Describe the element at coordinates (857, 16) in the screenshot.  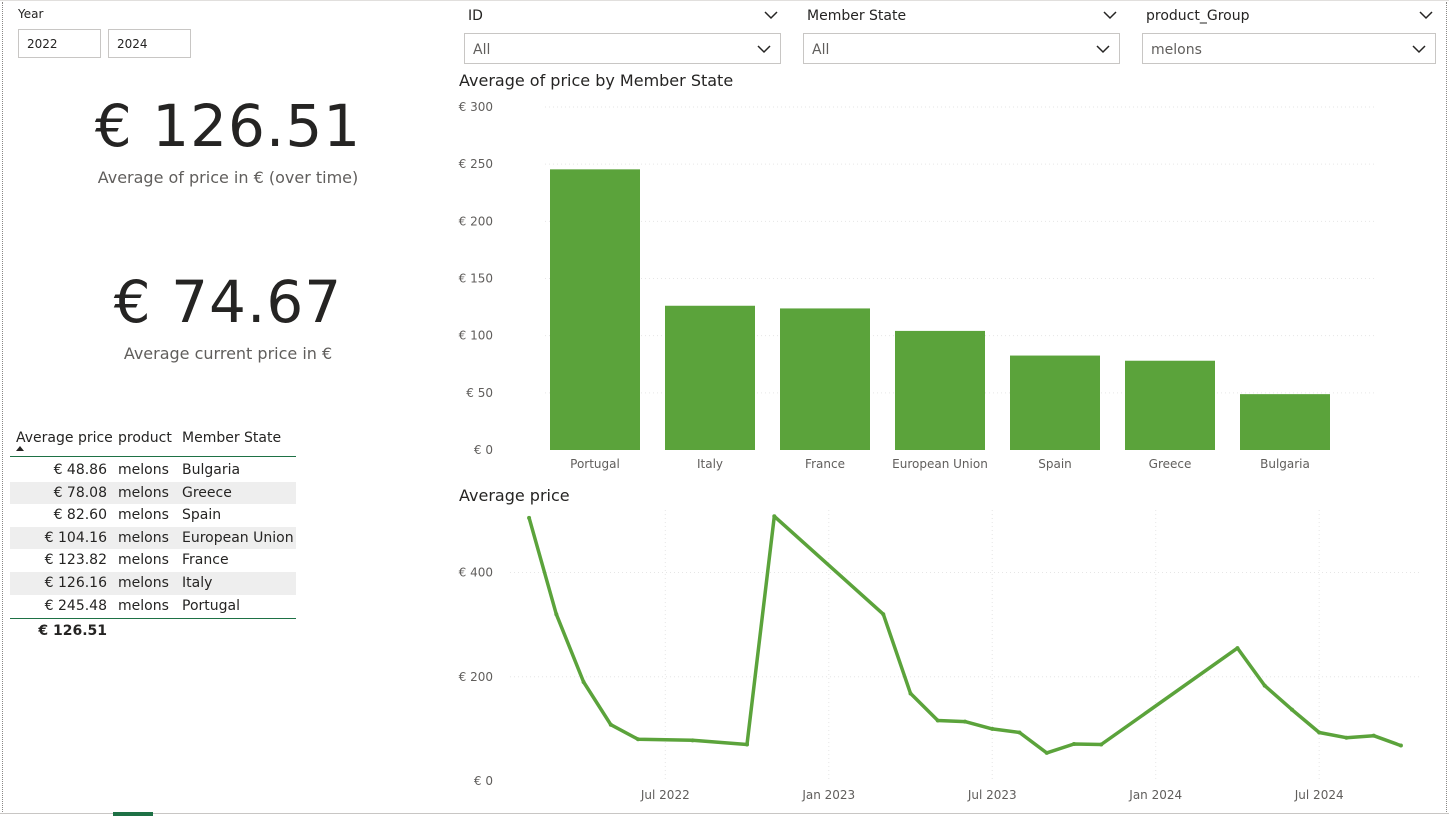
I see `member-state-slicer-title: Member State` at that location.